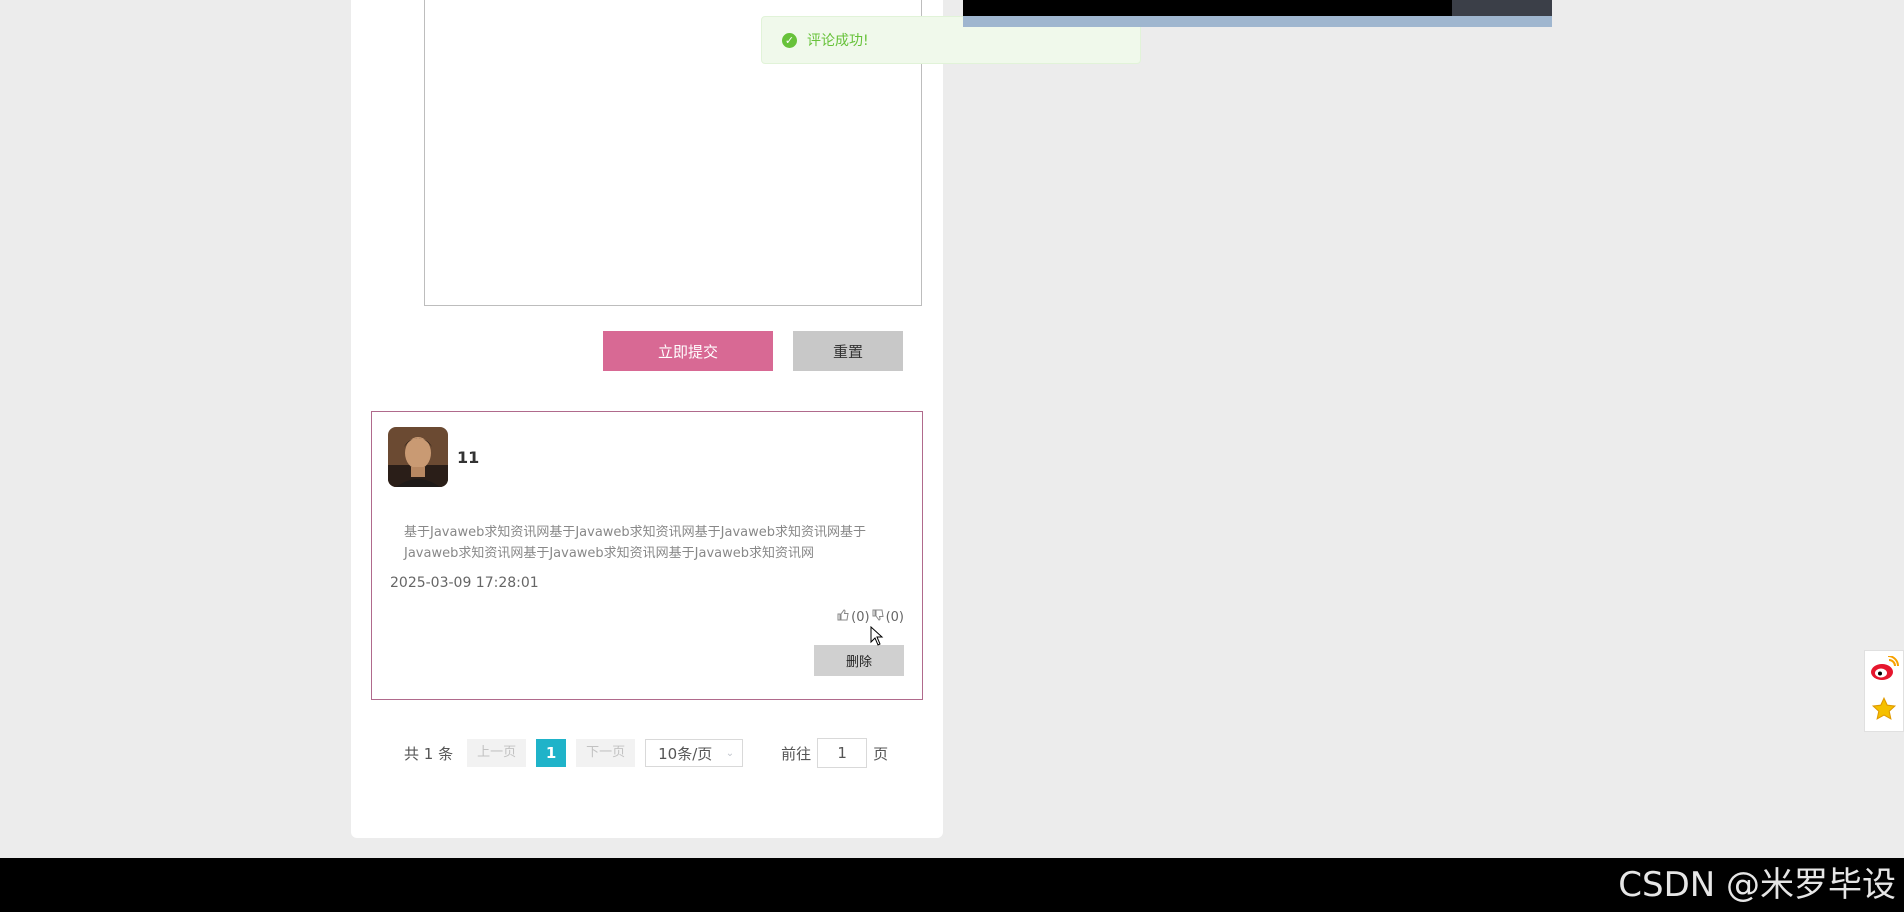 The image size is (1904, 912). I want to click on chevron-down-icon: ⌄, so click(730, 753).